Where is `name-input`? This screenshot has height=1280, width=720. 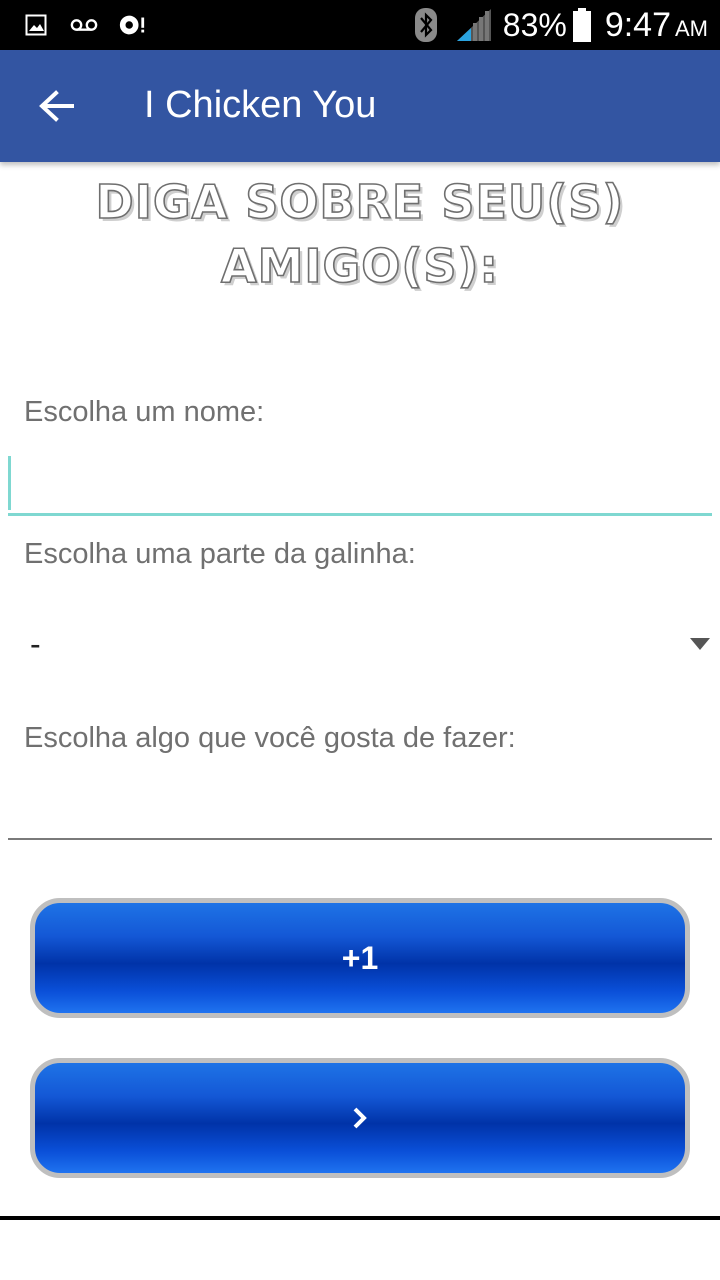 name-input is located at coordinates (360, 483).